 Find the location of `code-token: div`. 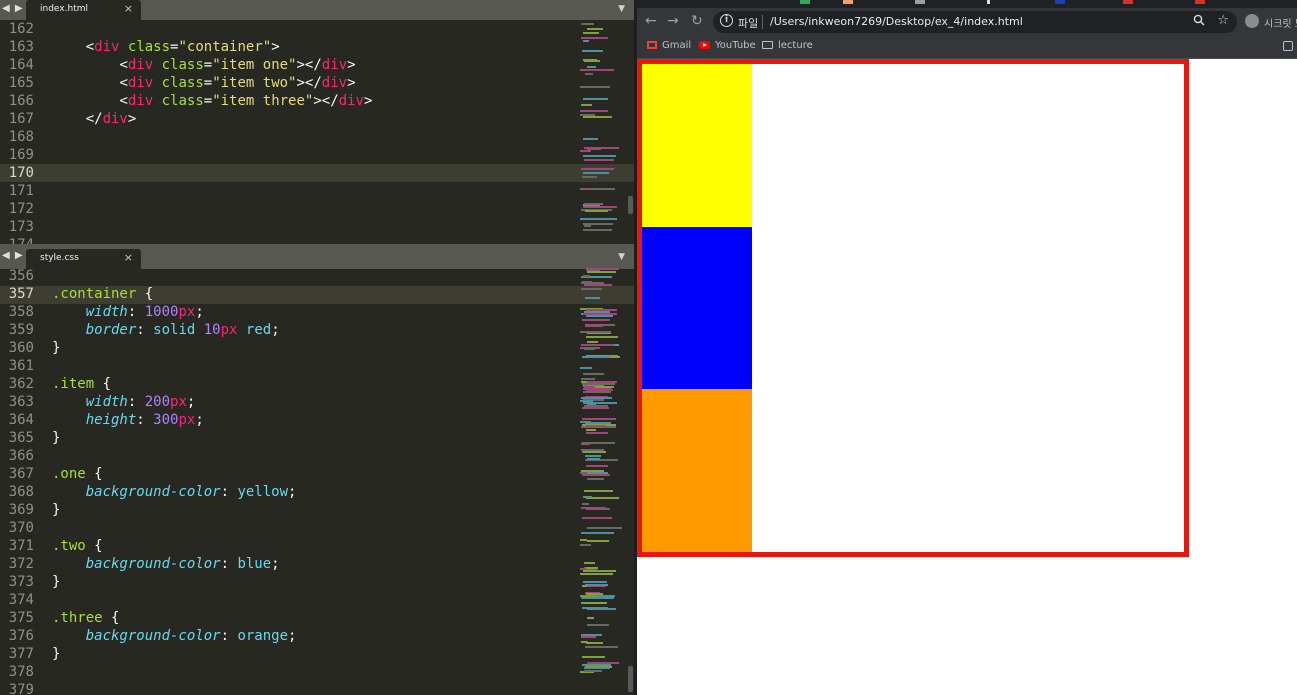

code-token: div is located at coordinates (140, 83).